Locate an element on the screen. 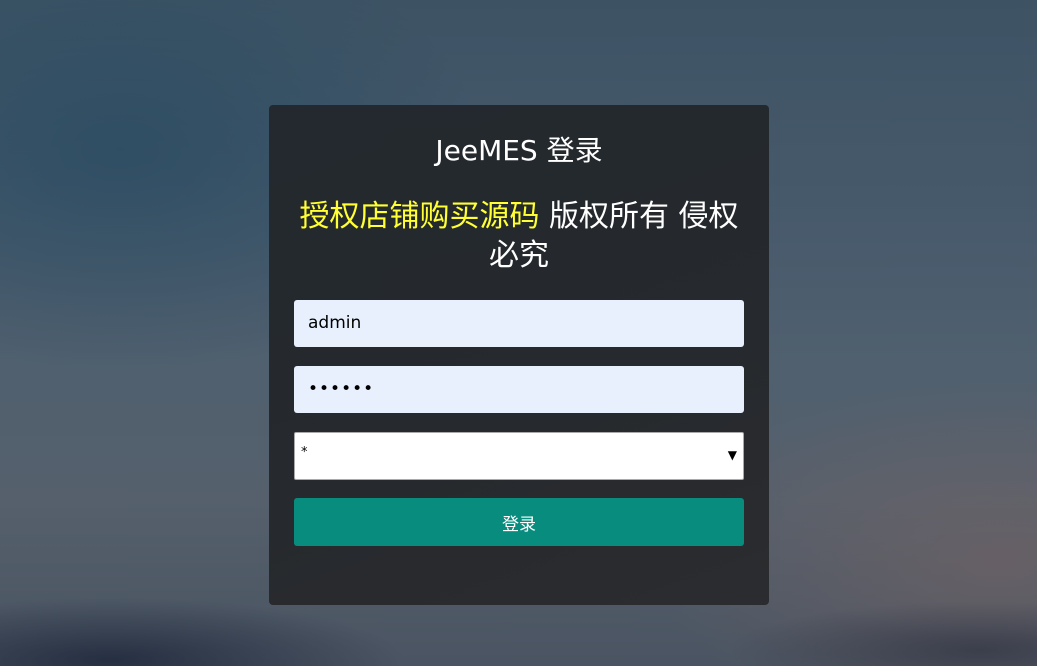  company-select: * ▼ is located at coordinates (519, 456).